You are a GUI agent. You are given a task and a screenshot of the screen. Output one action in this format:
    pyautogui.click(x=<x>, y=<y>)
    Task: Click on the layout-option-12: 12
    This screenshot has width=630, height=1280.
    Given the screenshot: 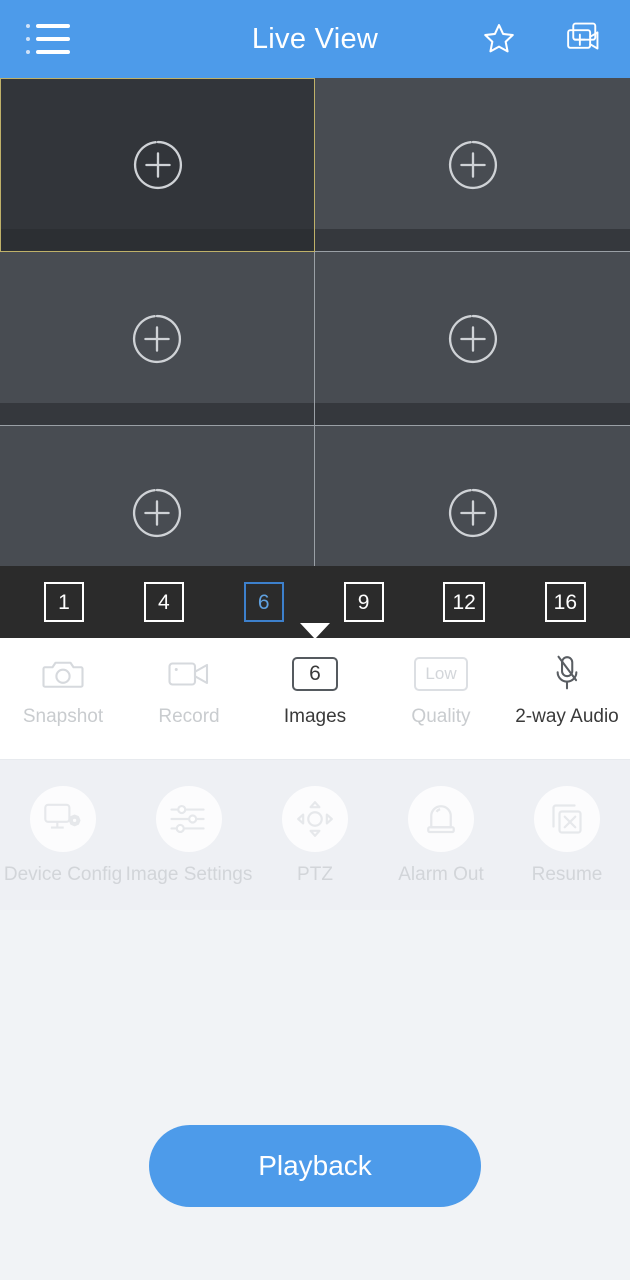 What is the action you would take?
    pyautogui.click(x=464, y=602)
    